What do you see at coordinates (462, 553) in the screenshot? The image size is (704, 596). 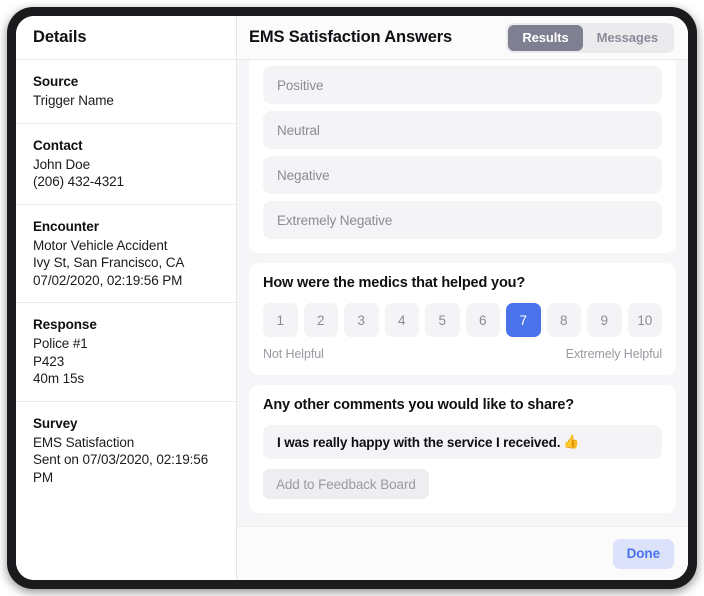 I see `dialog-footer: Done` at bounding box center [462, 553].